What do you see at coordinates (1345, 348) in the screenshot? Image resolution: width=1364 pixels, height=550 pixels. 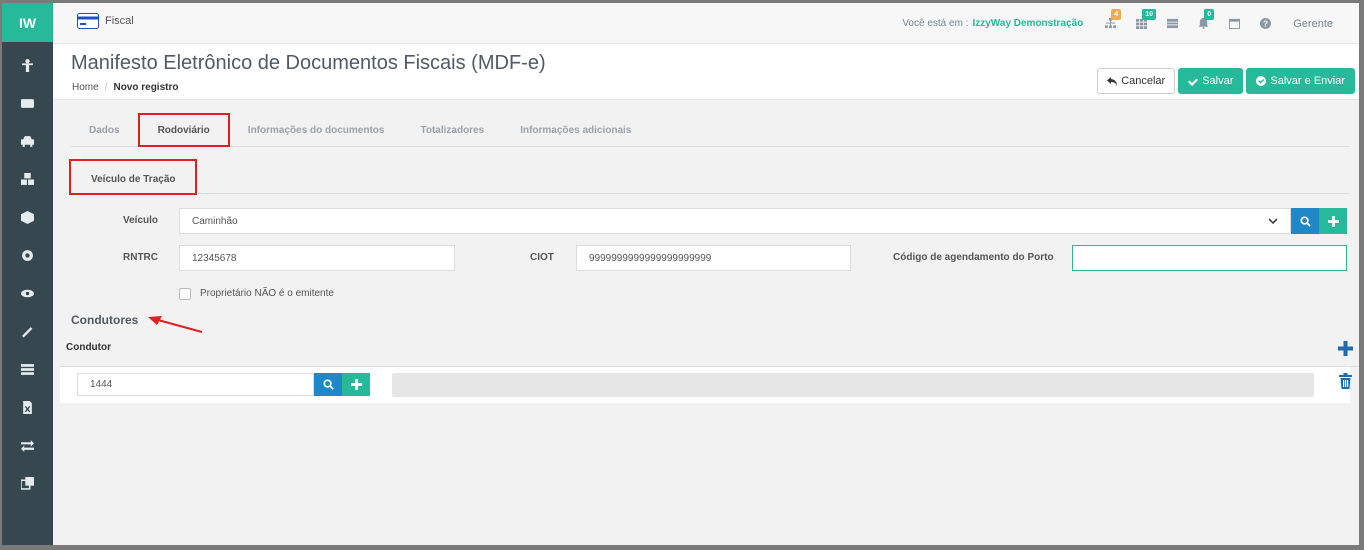 I see `add-condutor-icon` at bounding box center [1345, 348].